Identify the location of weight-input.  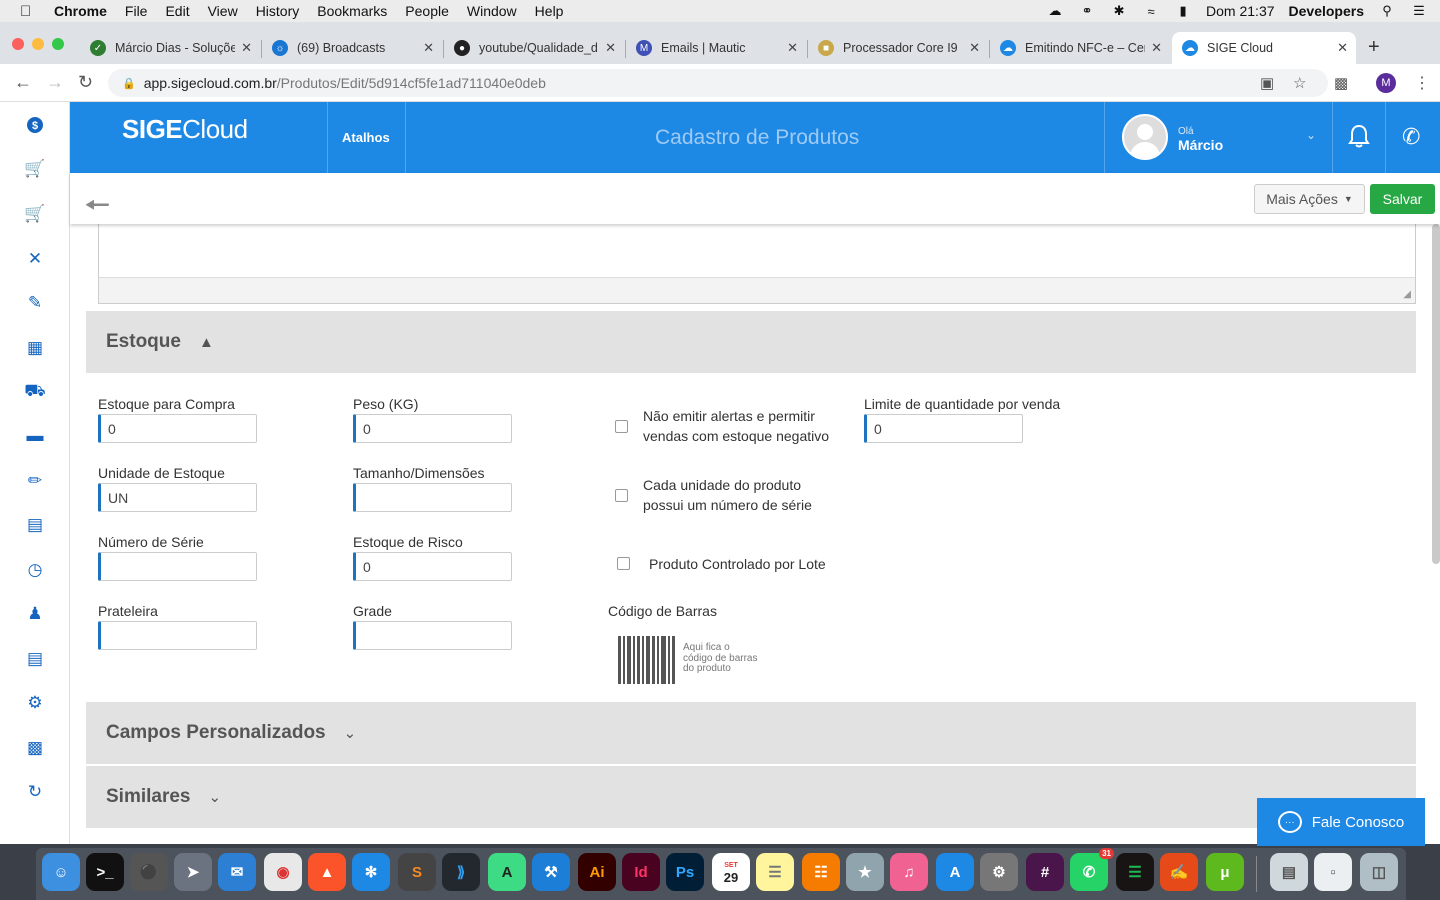
(432, 428).